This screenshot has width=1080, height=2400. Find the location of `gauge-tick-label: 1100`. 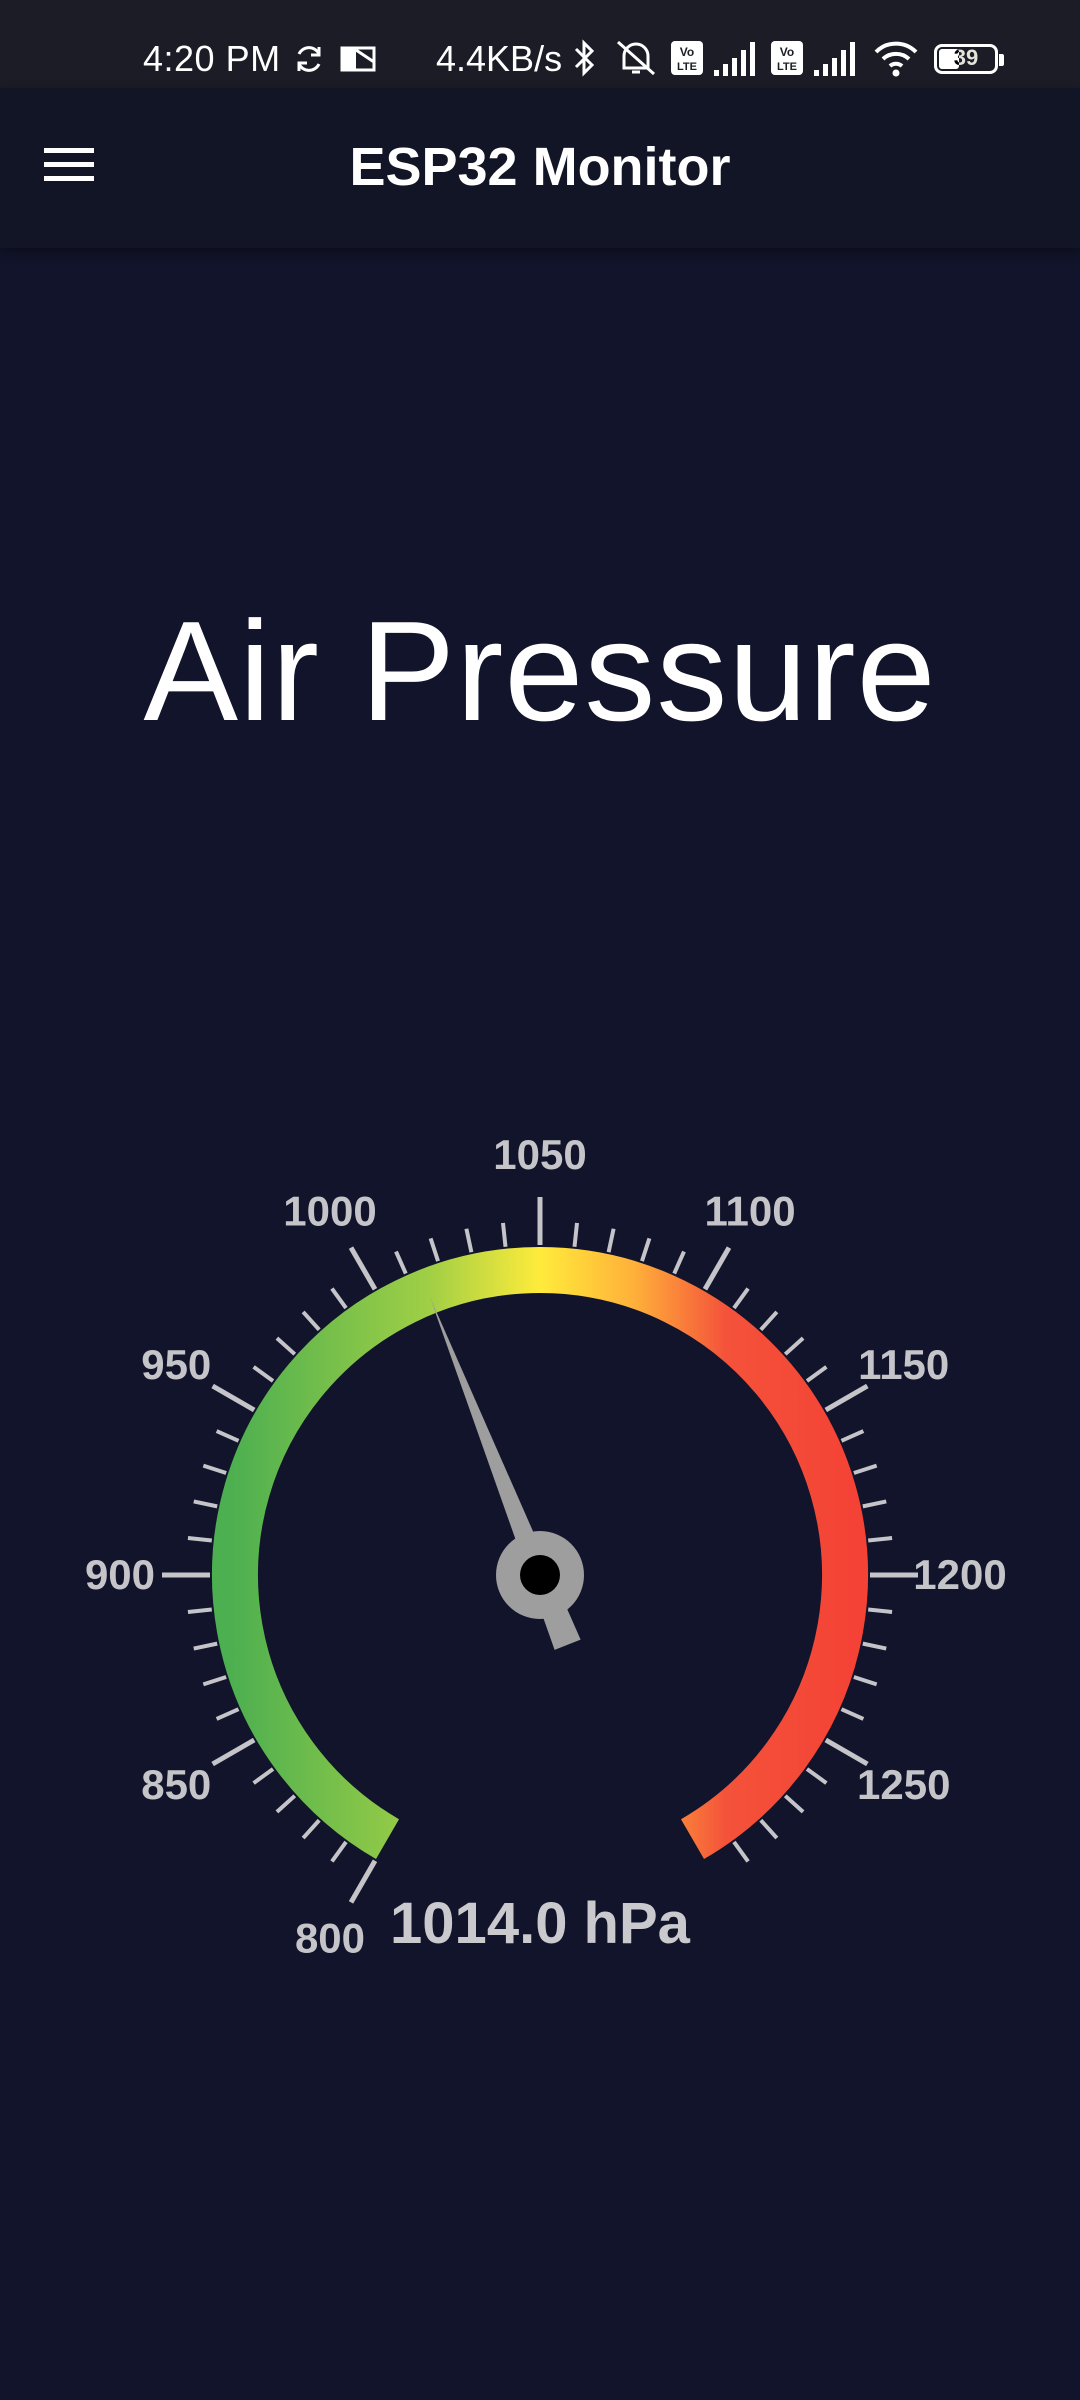

gauge-tick-label: 1100 is located at coordinates (749, 1210).